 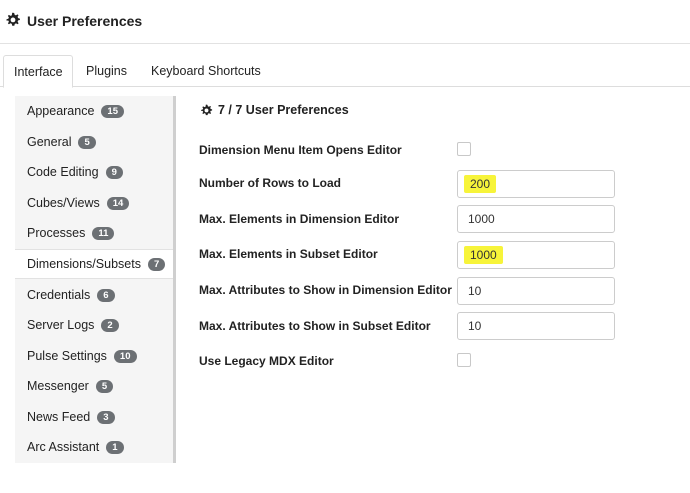 What do you see at coordinates (106, 417) in the screenshot?
I see `count-badge: 3` at bounding box center [106, 417].